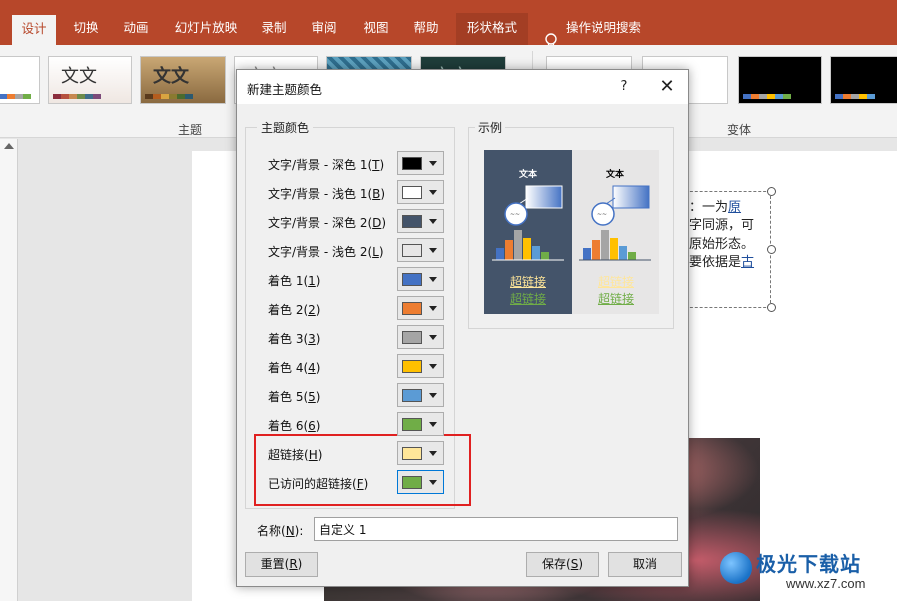 The width and height of the screenshot is (897, 601). What do you see at coordinates (294, 426) in the screenshot?
I see `color-label-accent-6: 着色 6(6)` at bounding box center [294, 426].